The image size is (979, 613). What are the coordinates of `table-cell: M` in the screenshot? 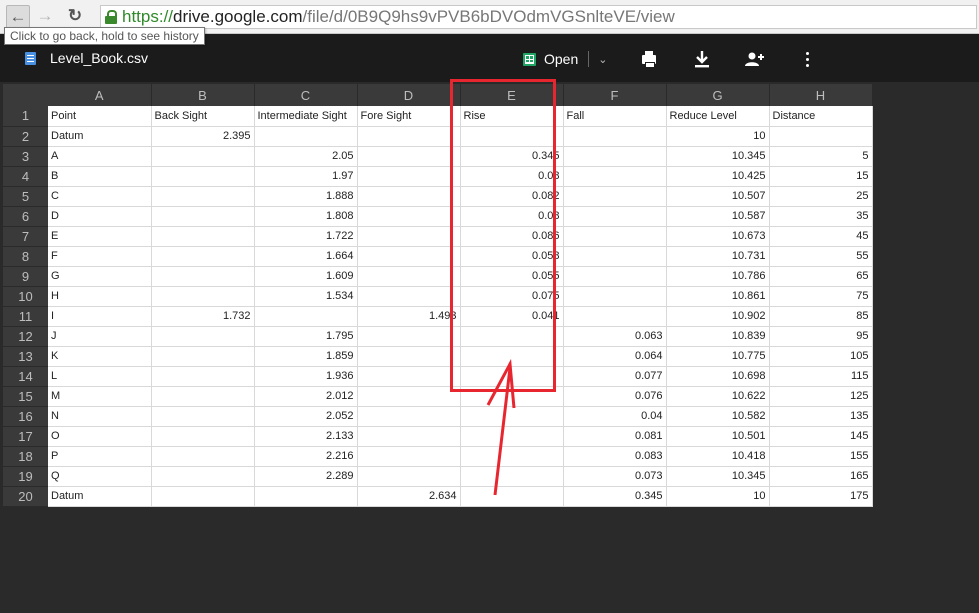 It's located at (100, 396).